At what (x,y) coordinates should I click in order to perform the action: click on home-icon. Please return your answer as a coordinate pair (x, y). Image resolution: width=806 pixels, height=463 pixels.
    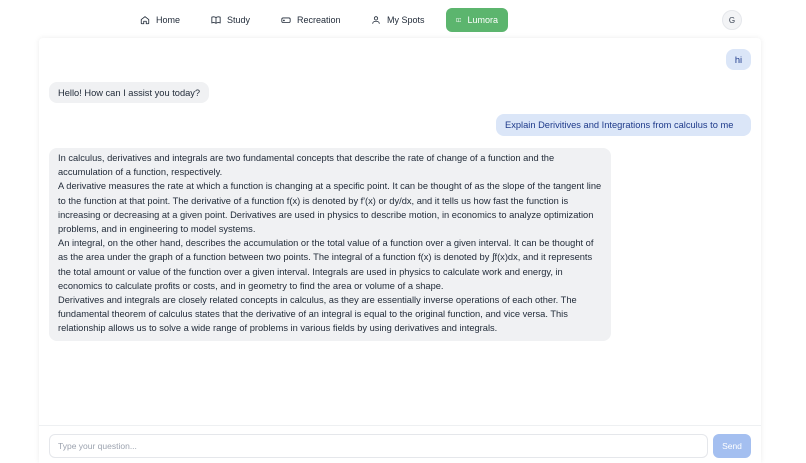
    Looking at the image, I should click on (145, 20).